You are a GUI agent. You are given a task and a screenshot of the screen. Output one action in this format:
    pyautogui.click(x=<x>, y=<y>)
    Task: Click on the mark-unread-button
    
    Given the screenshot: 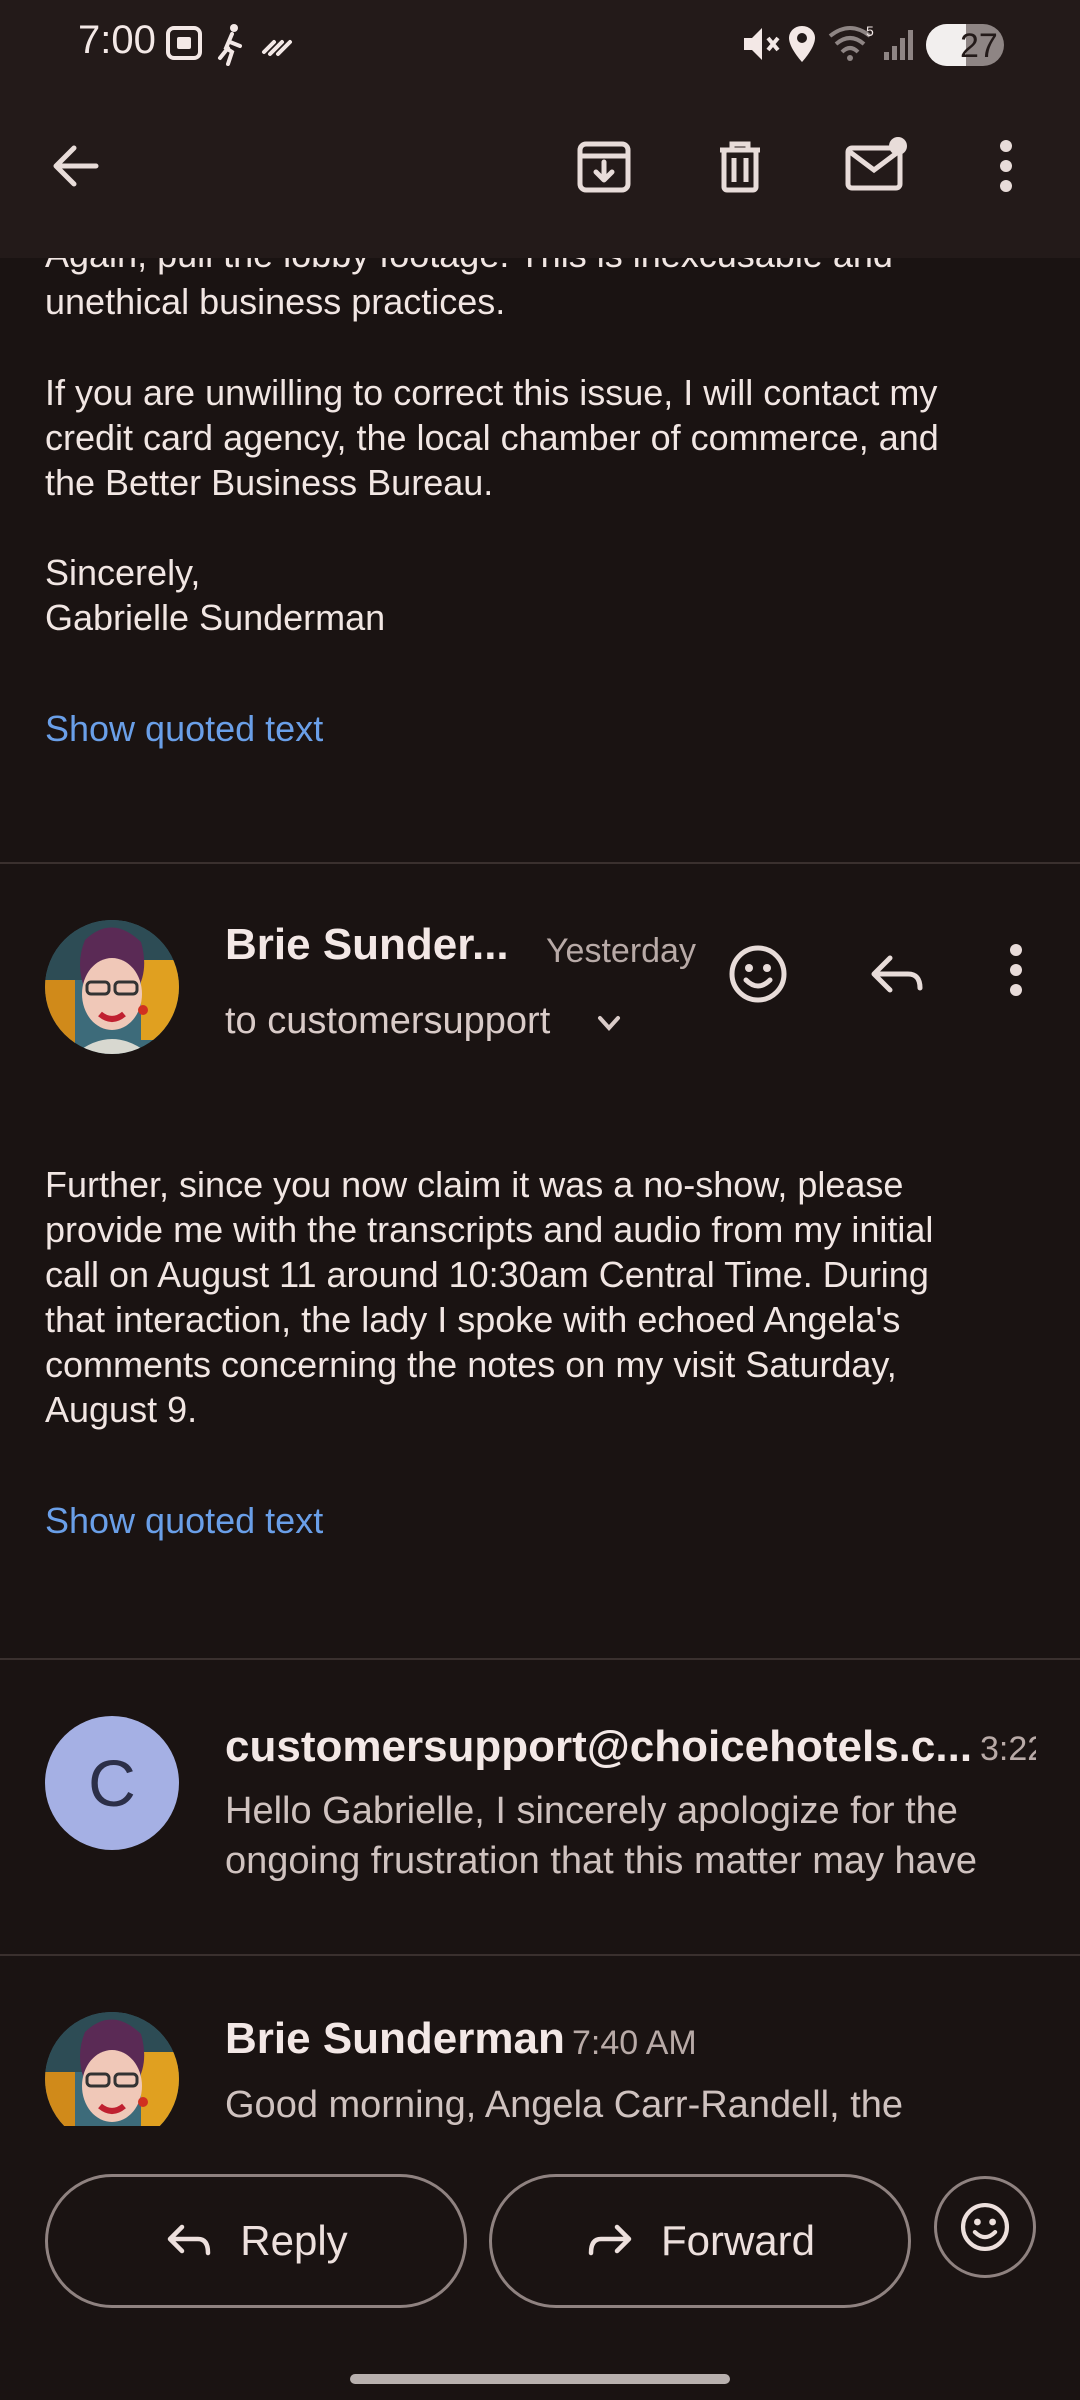 What is the action you would take?
    pyautogui.click(x=876, y=166)
    